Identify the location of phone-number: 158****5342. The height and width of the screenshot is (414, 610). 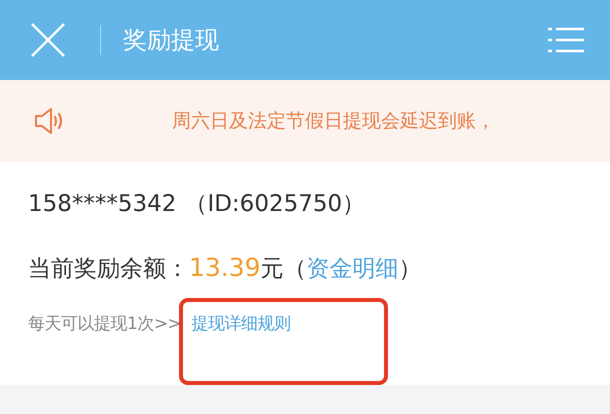
(102, 204).